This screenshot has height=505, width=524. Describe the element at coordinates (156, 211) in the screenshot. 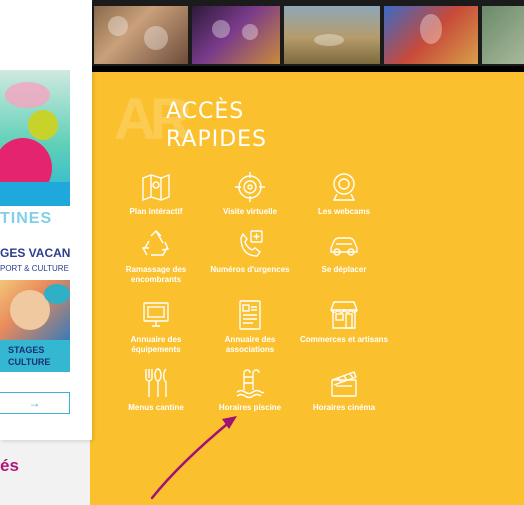

I see `quick-link-label: Plan intéractif` at that location.